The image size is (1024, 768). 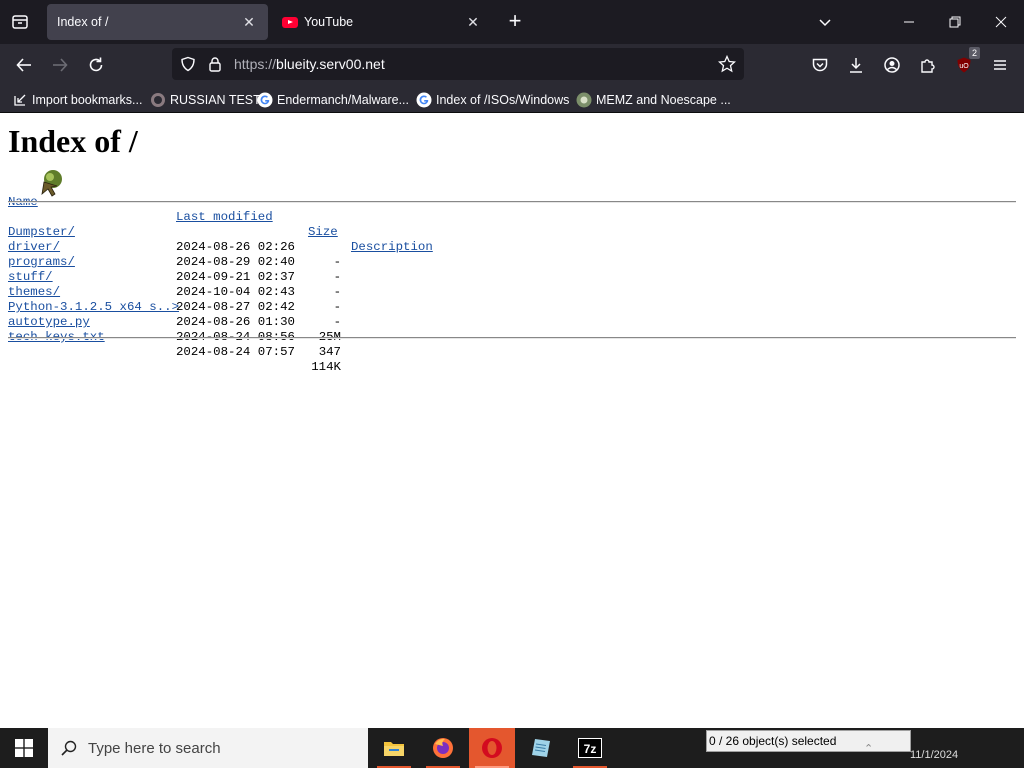 I want to click on forward-button, so click(x=60, y=65).